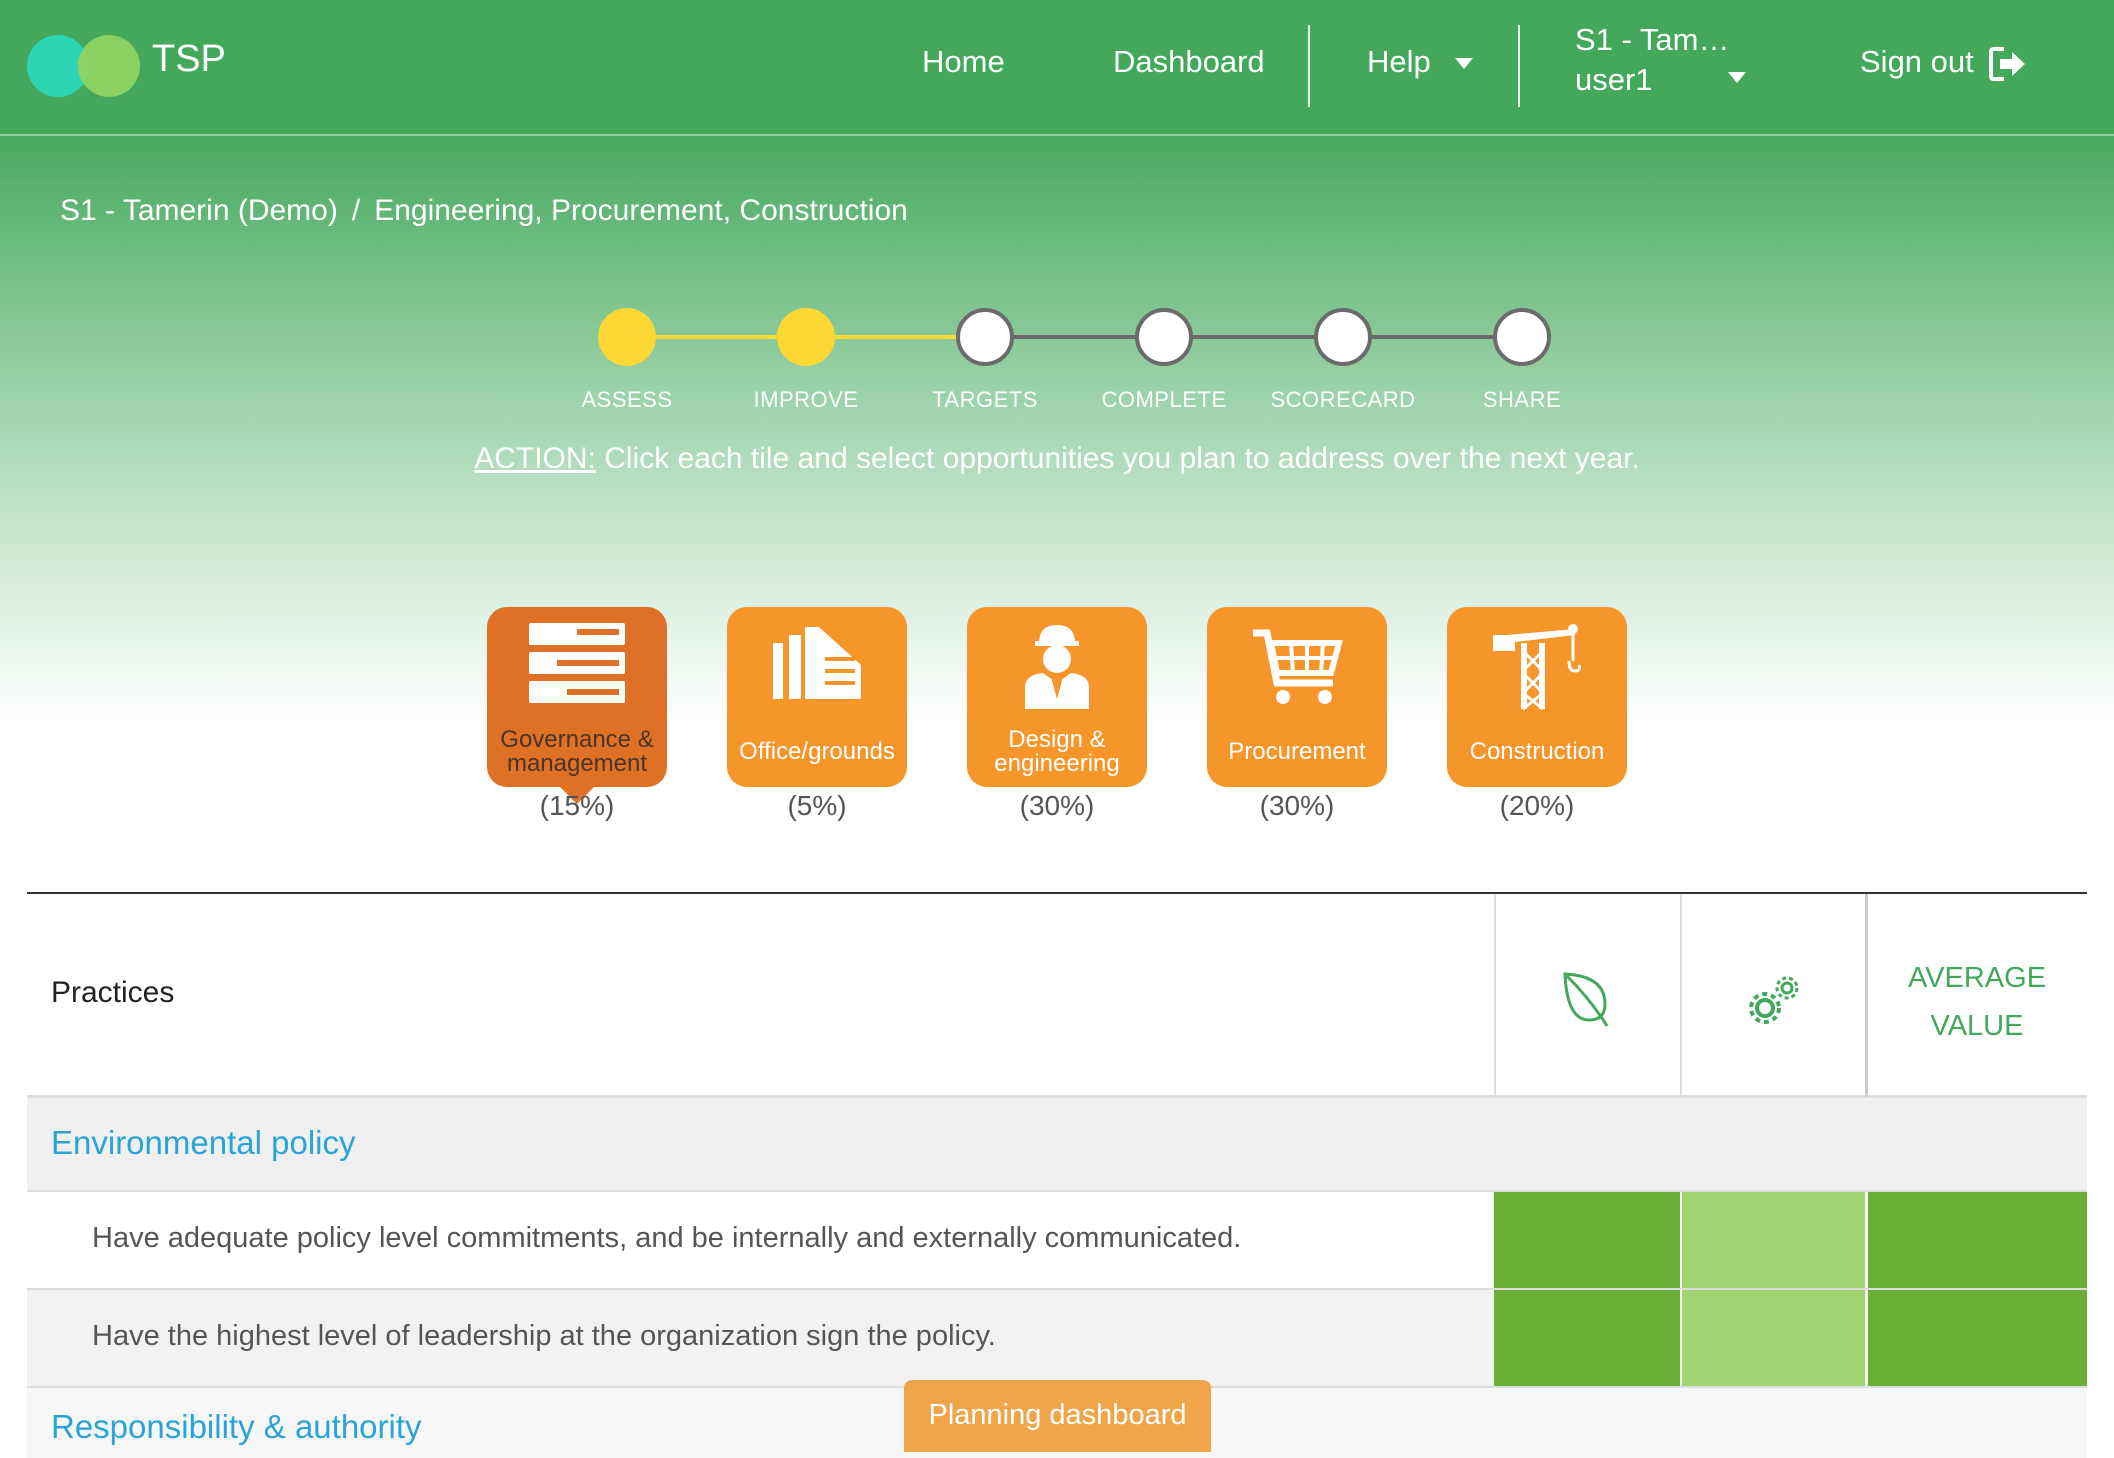 The width and height of the screenshot is (2114, 1458). I want to click on action-prefix: ACTION:, so click(535, 458).